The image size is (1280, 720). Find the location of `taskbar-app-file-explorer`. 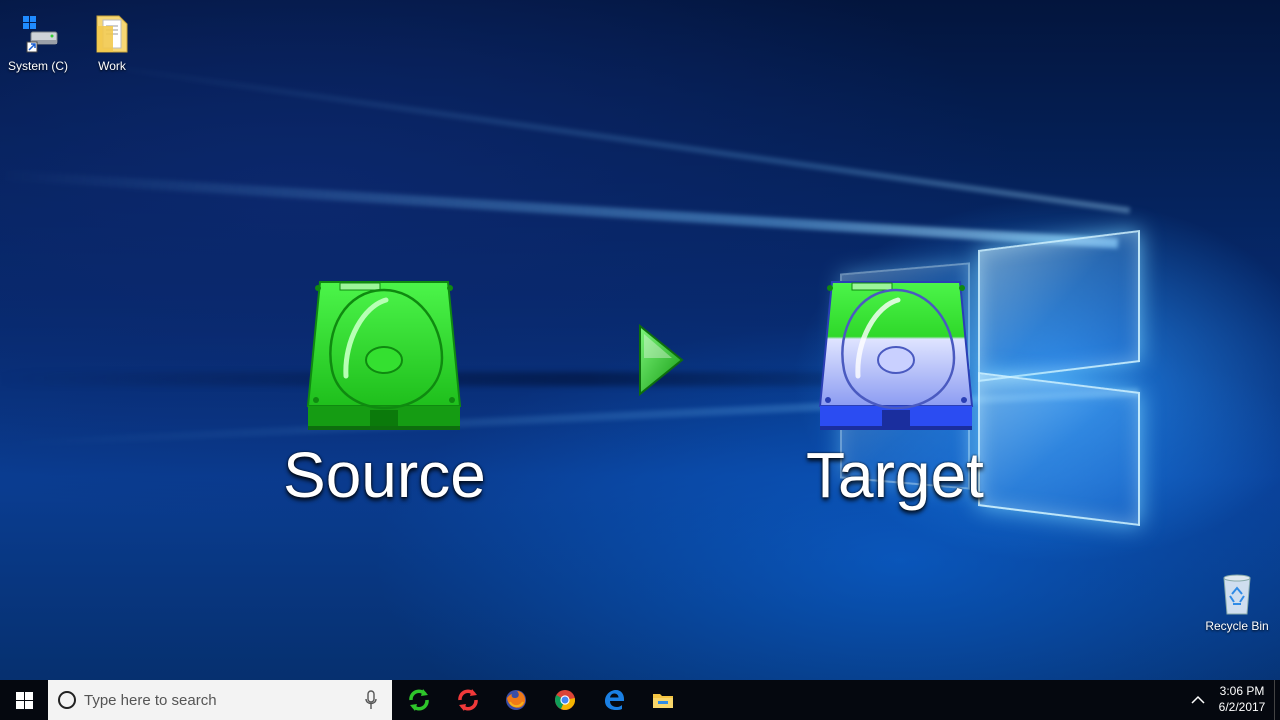

taskbar-app-file-explorer is located at coordinates (663, 700).